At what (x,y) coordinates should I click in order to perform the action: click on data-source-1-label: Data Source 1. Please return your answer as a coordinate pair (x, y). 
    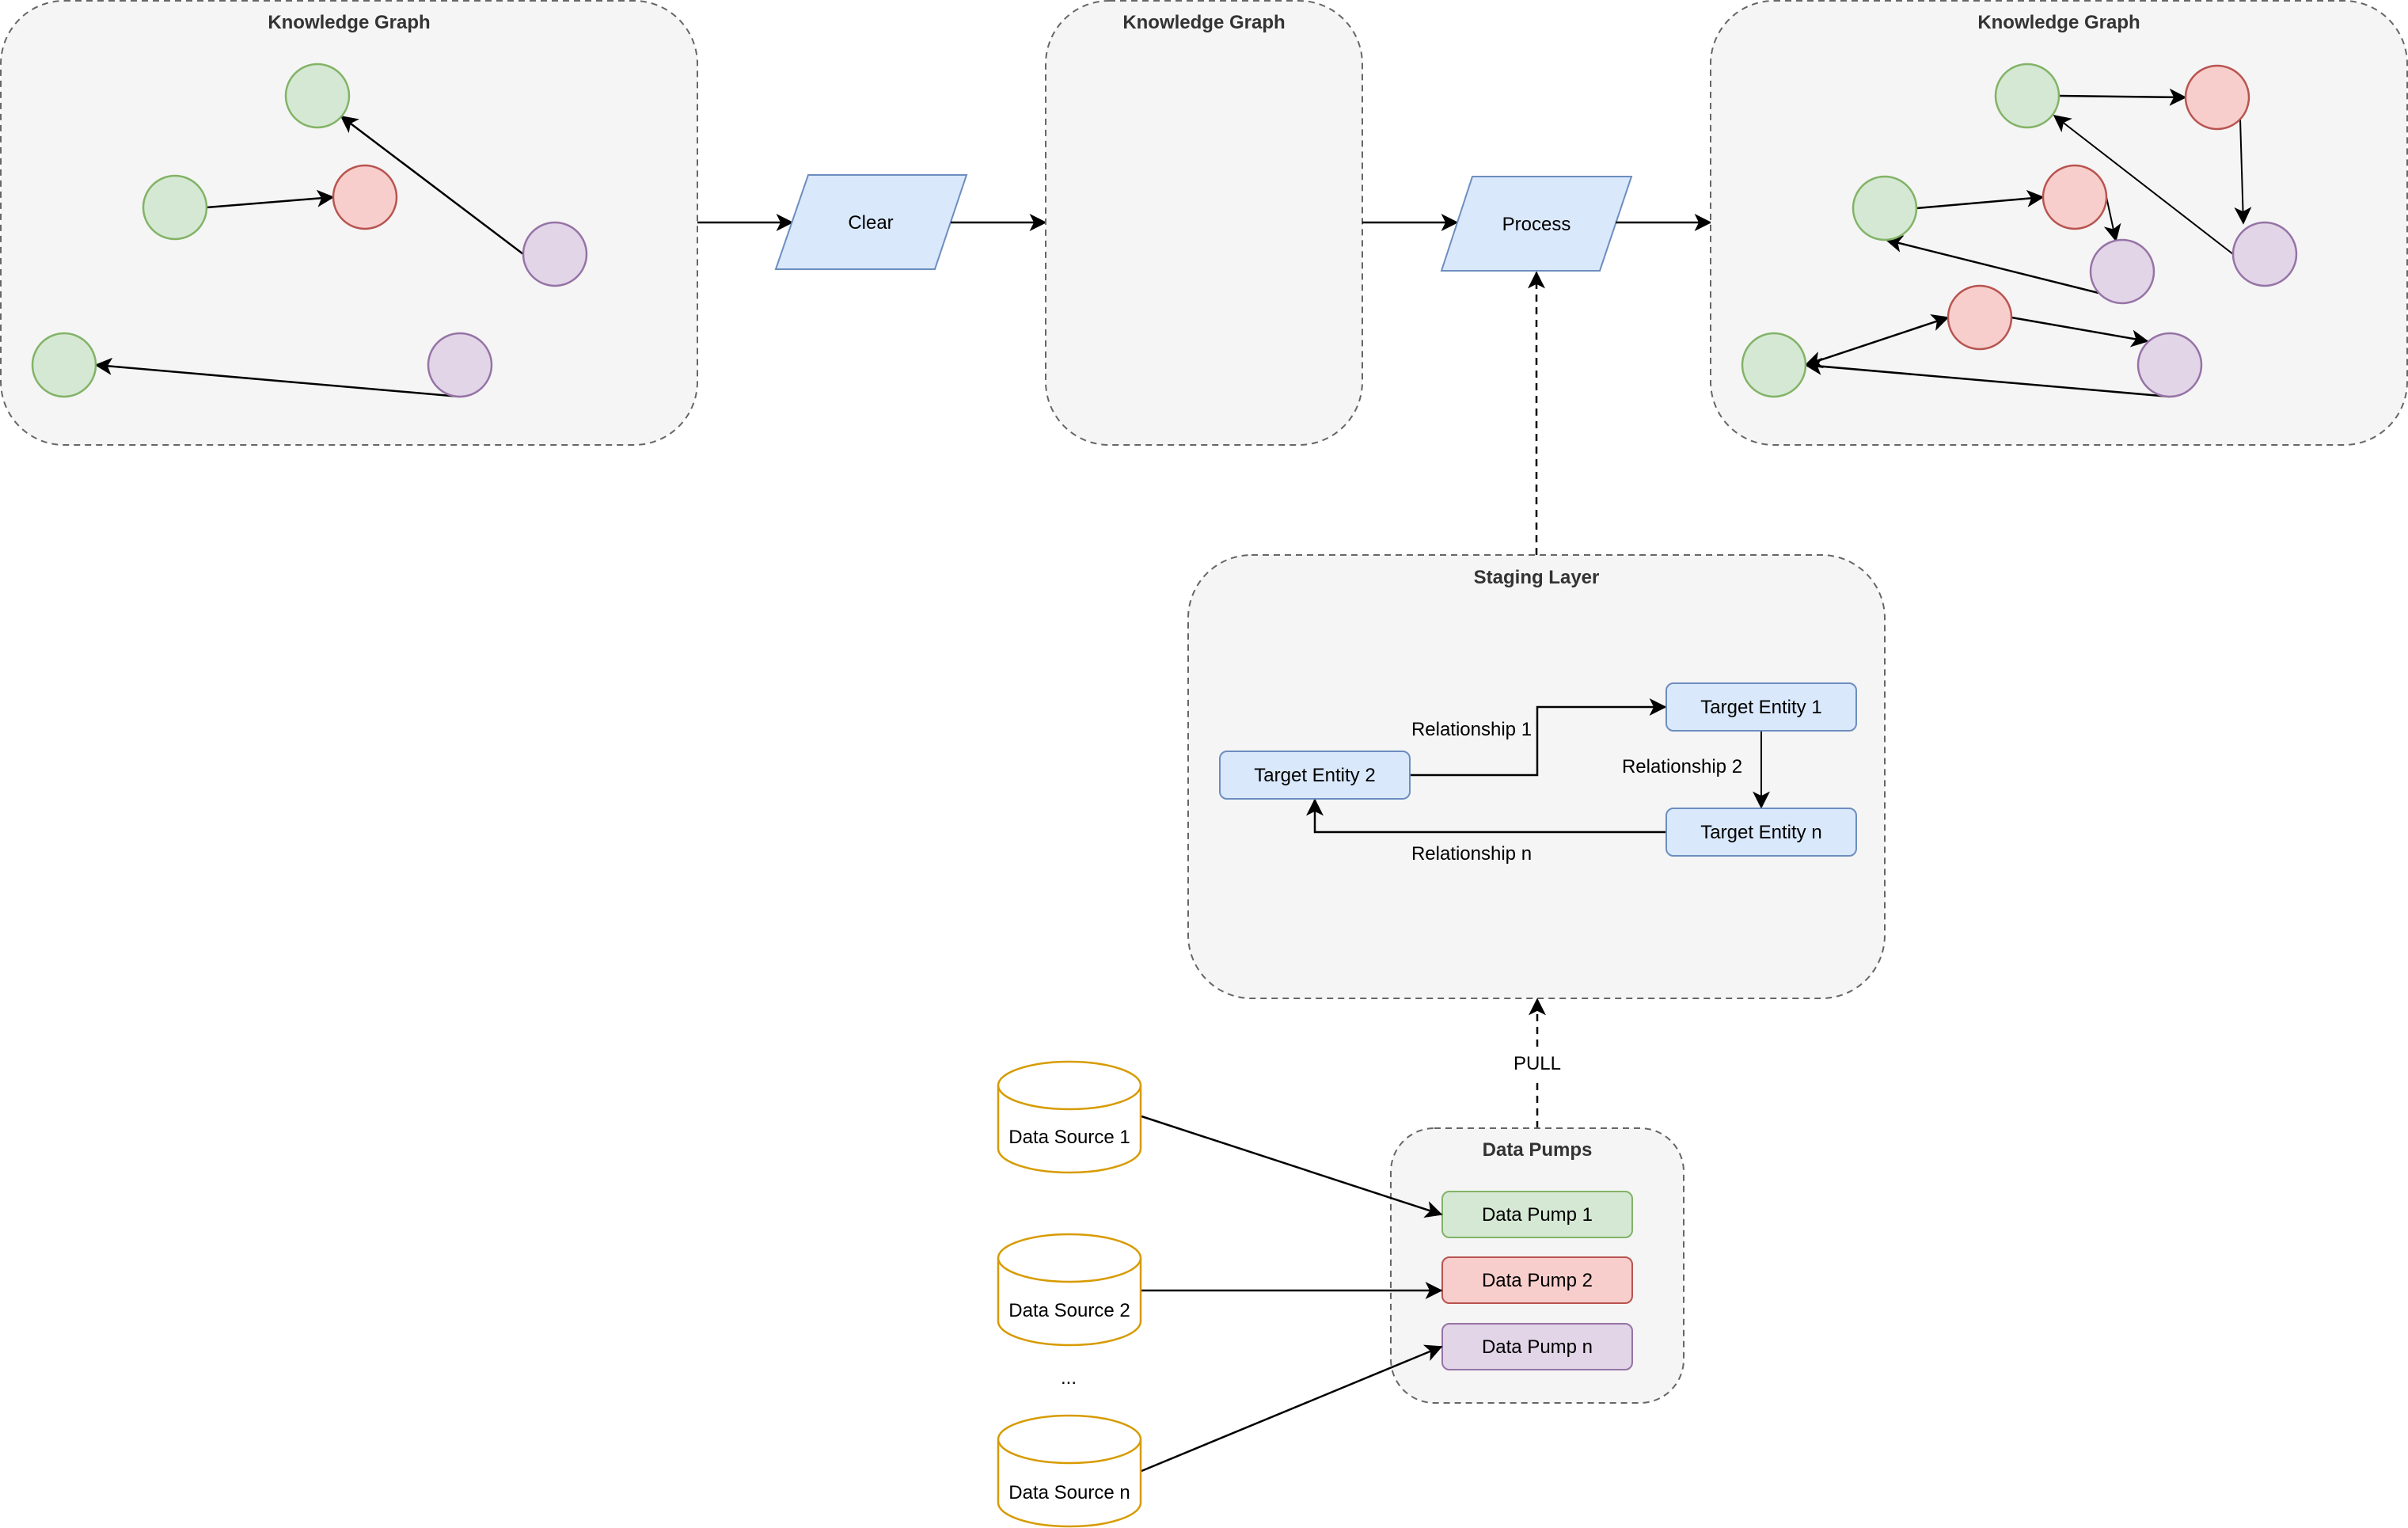
    Looking at the image, I should click on (1069, 1137).